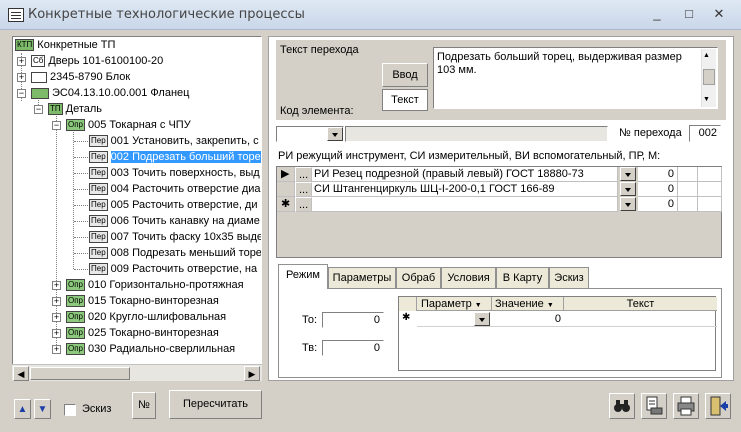  I want to click on value-column-header: Значение ▼, so click(529, 304).